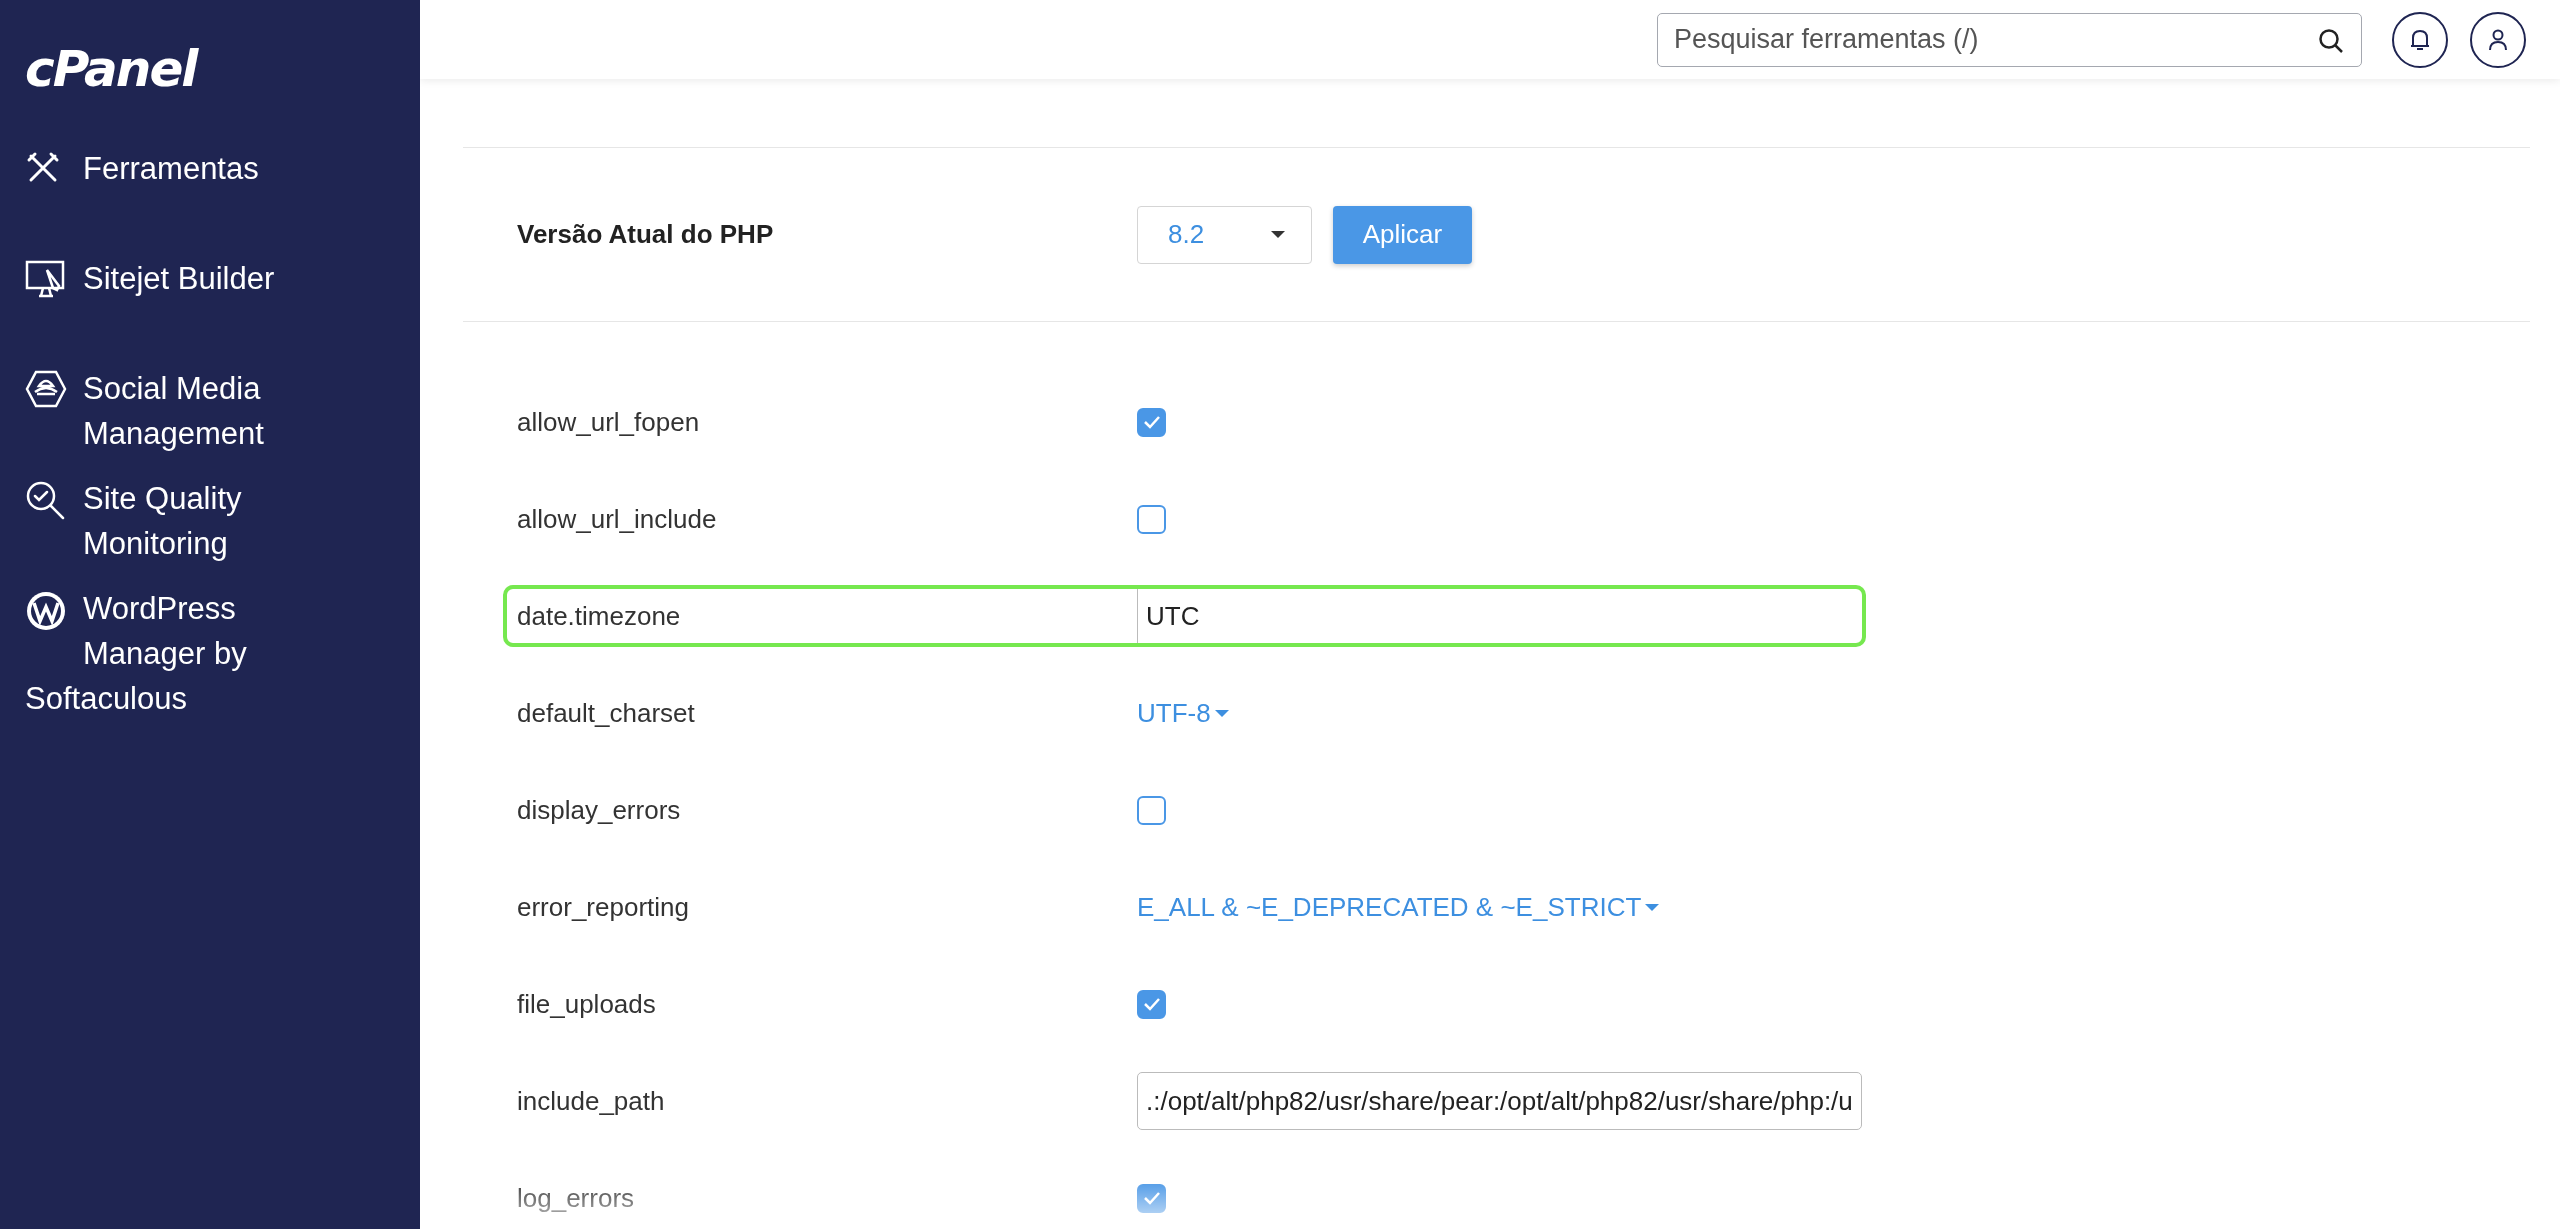 Image resolution: width=2560 pixels, height=1229 pixels. Describe the element at coordinates (599, 810) in the screenshot. I see `directive-name: display_errors` at that location.